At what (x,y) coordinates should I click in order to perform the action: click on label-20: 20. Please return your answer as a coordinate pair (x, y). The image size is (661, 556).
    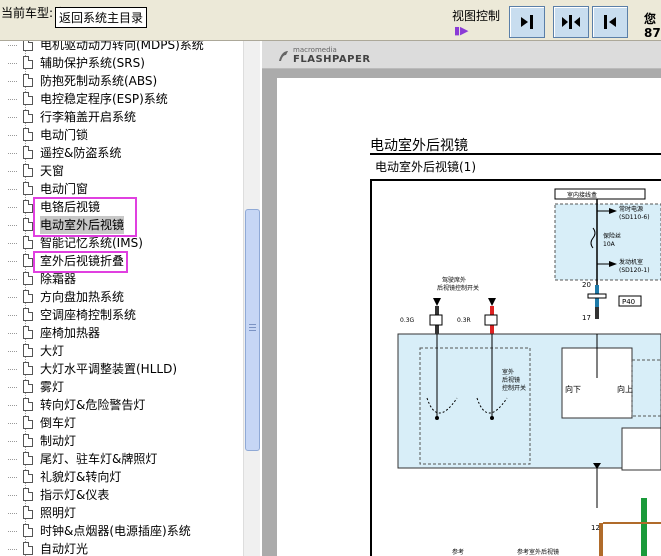
    Looking at the image, I should click on (586, 285).